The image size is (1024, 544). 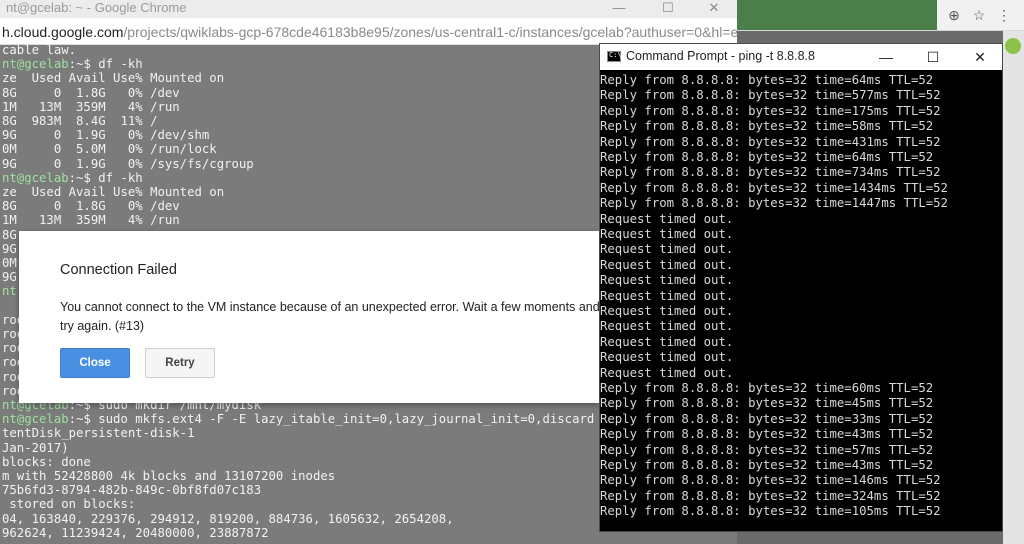 I want to click on terminal-line: nt@gcelab:~$ df -kh, so click(x=72, y=178).